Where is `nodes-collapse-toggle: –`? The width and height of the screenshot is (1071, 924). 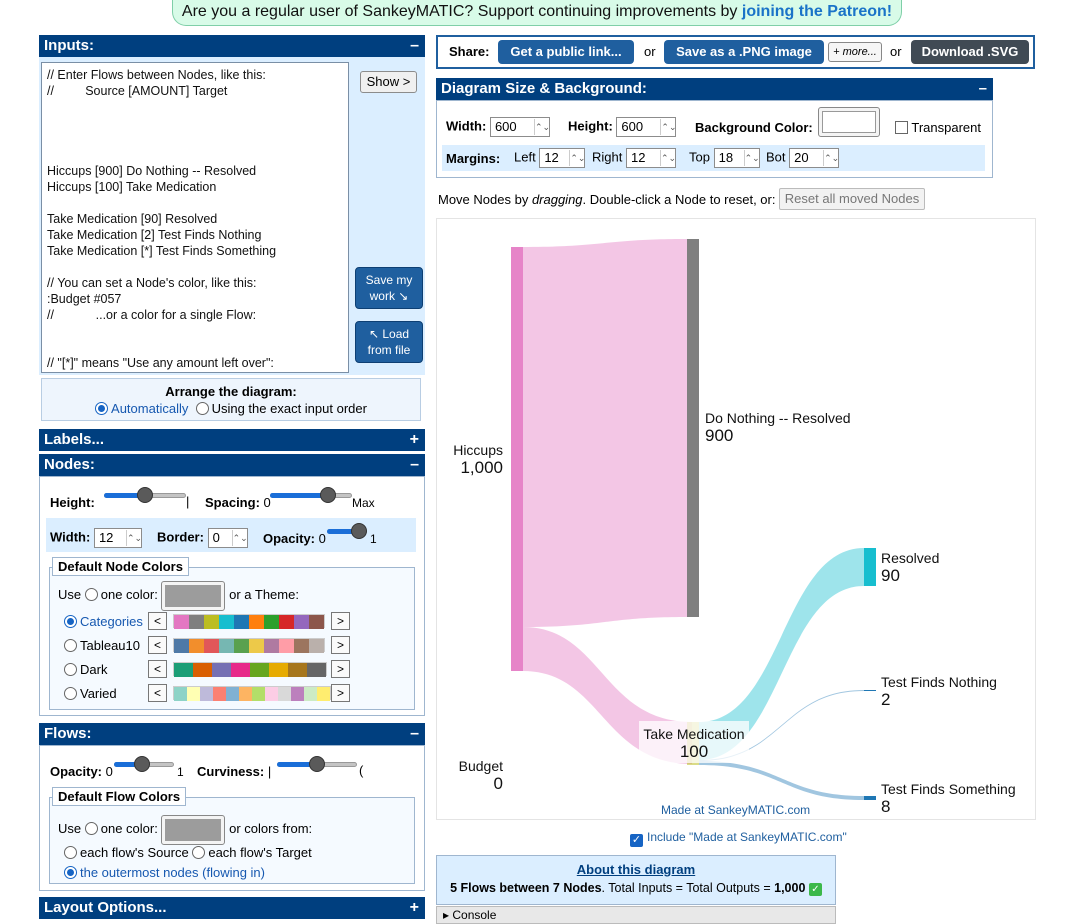
nodes-collapse-toggle: – is located at coordinates (414, 465).